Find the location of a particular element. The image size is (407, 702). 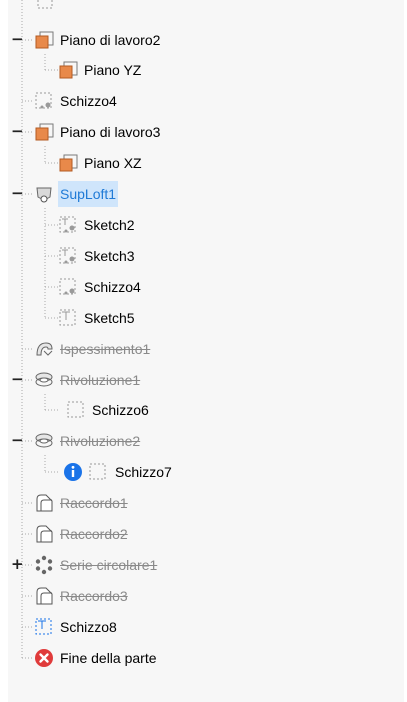

tree-item-label: Rivoluzione1 is located at coordinates (100, 380).